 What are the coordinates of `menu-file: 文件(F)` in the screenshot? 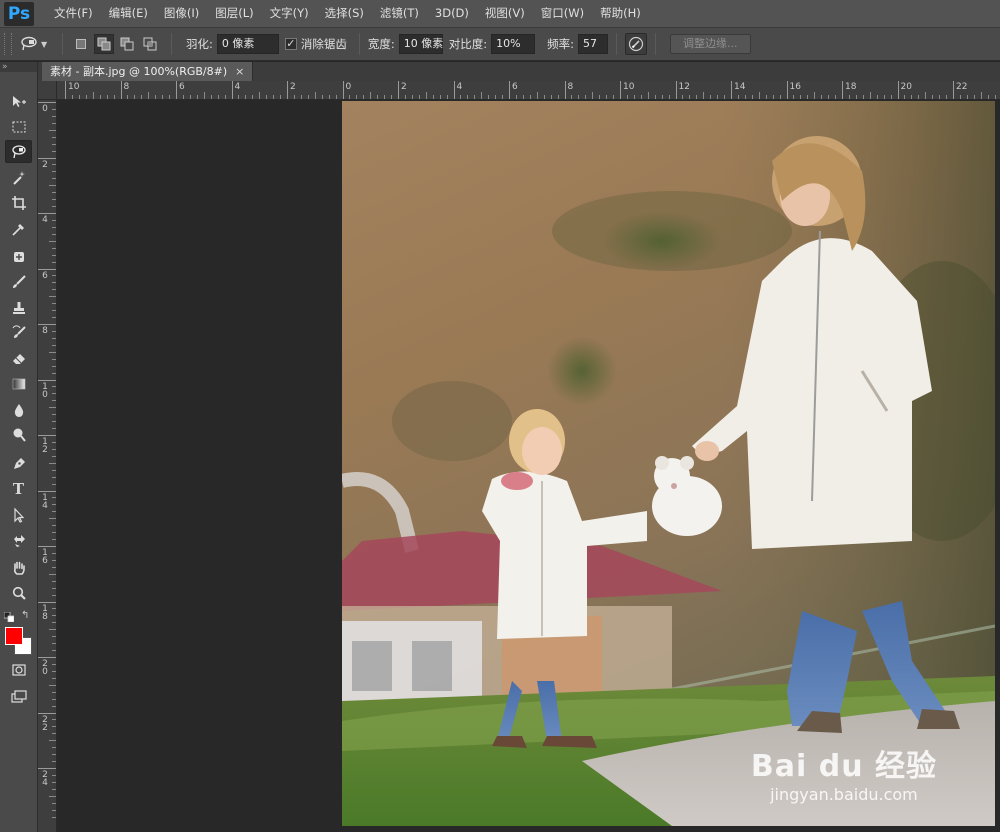 It's located at (73, 13).